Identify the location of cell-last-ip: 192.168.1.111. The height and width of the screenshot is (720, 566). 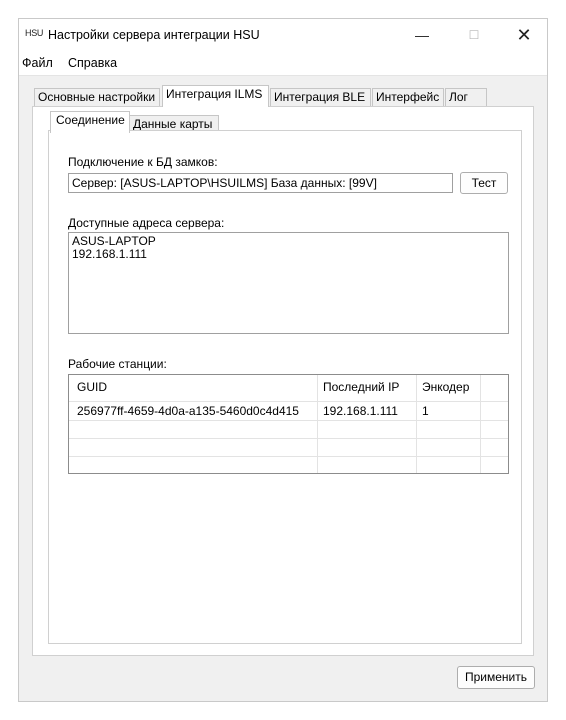
(367, 410).